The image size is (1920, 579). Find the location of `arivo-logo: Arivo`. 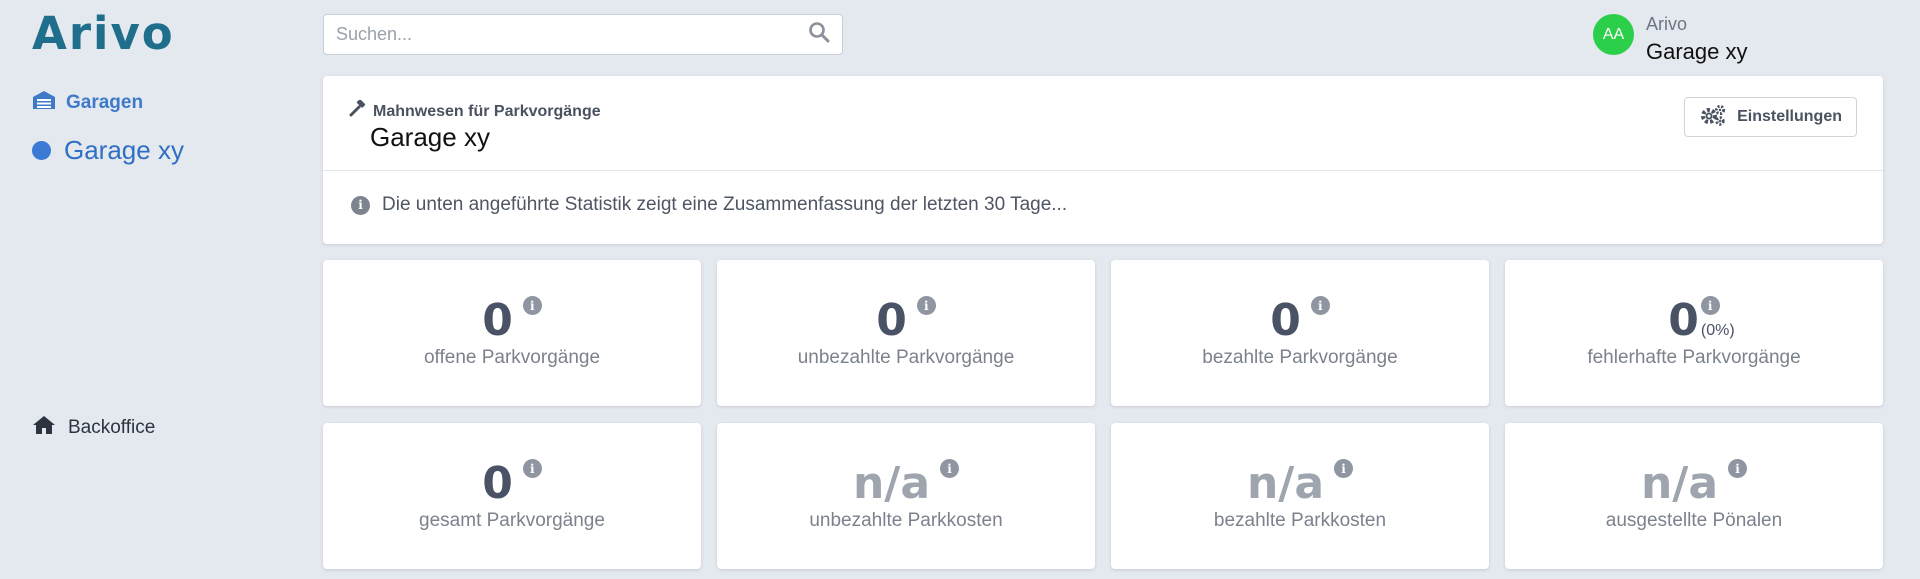

arivo-logo: Arivo is located at coordinates (103, 33).